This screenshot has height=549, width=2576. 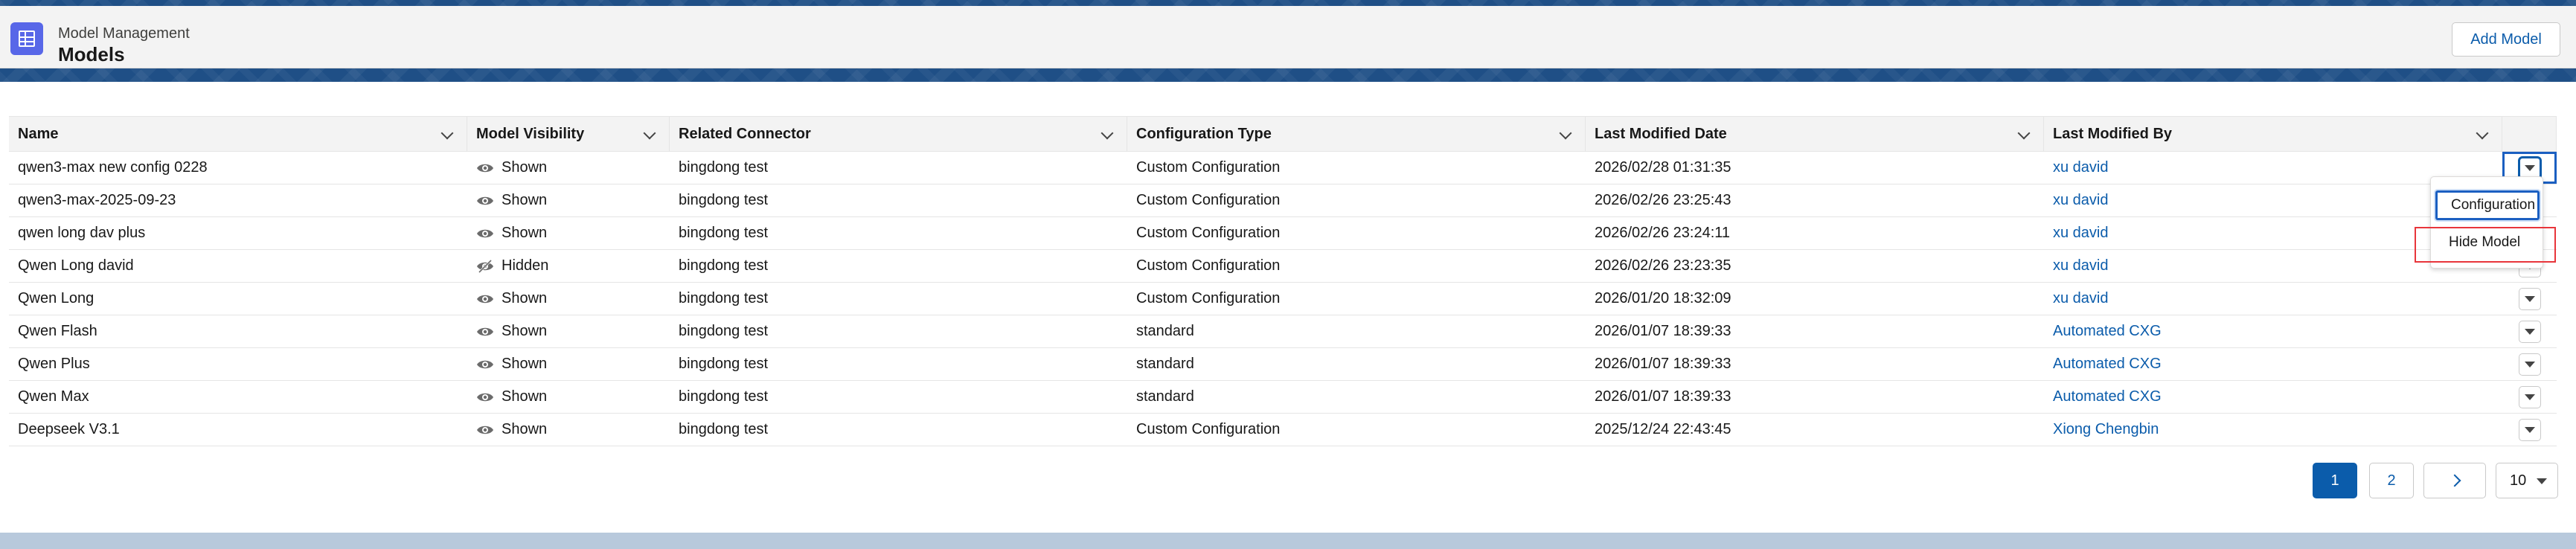 I want to click on last-modified-date: 2026/01/20 18:32:09, so click(x=1663, y=298).